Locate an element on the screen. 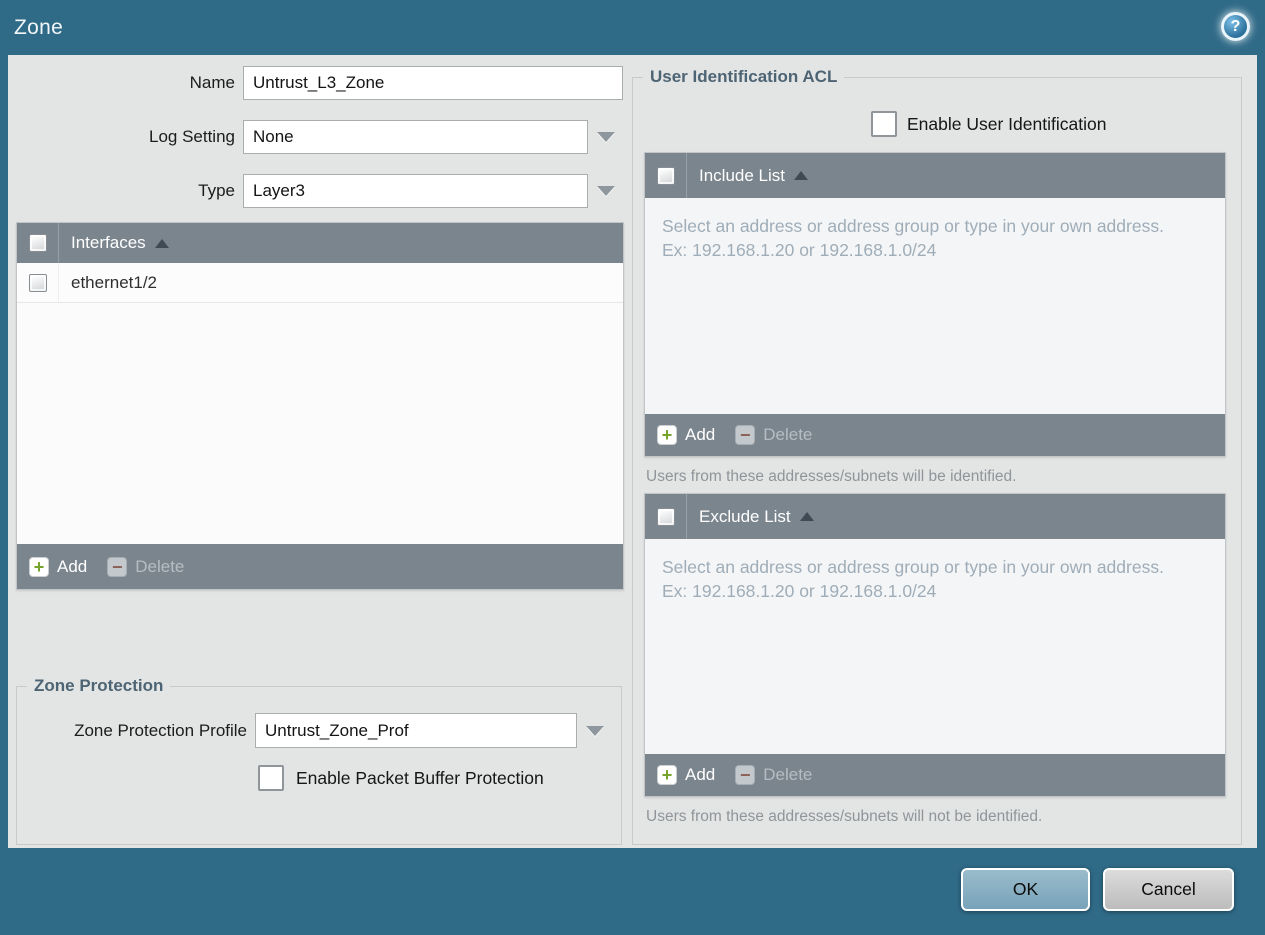 This screenshot has height=935, width=1265. exclude-header-checkbox-cell is located at coordinates (666, 516).